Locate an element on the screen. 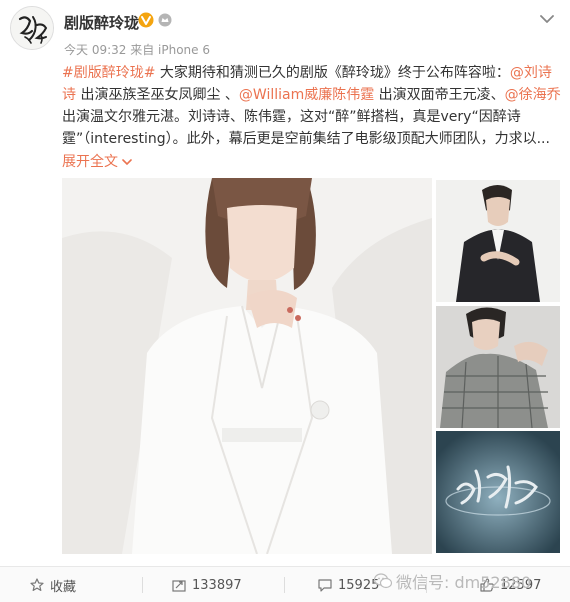 The image size is (570, 602). repost-count: 133897 is located at coordinates (217, 585).